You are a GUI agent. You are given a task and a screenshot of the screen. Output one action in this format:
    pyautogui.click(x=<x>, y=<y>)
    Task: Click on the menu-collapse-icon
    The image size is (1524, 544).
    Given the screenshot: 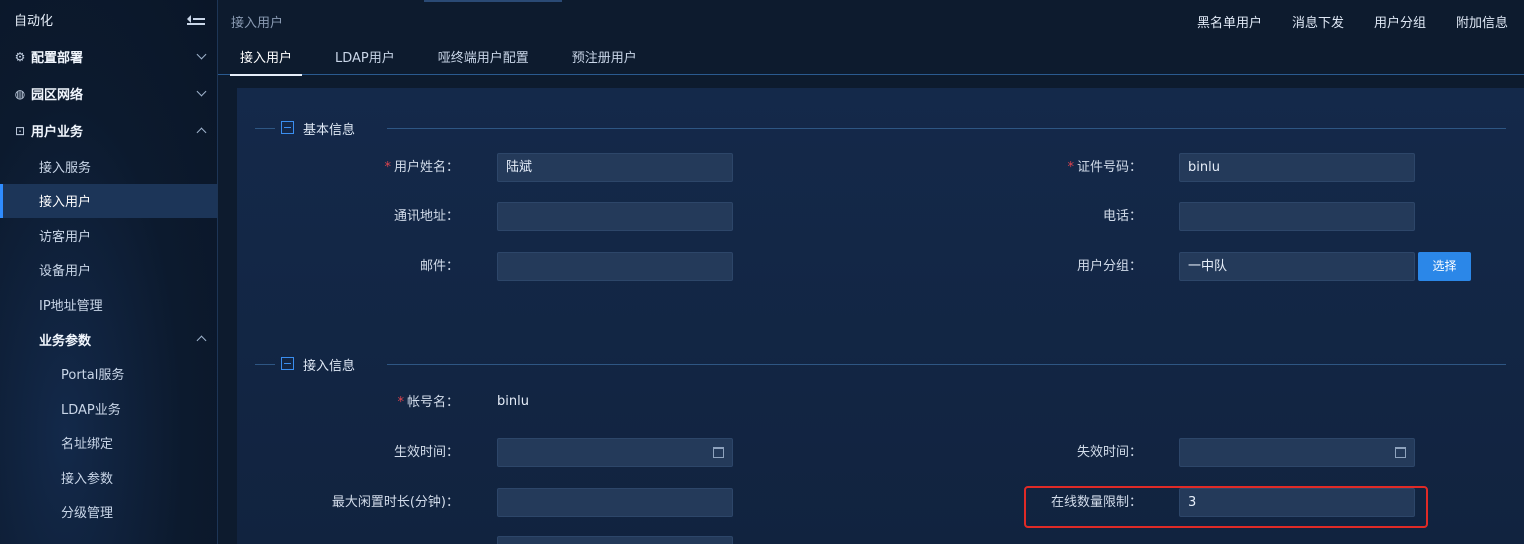 What is the action you would take?
    pyautogui.click(x=196, y=19)
    